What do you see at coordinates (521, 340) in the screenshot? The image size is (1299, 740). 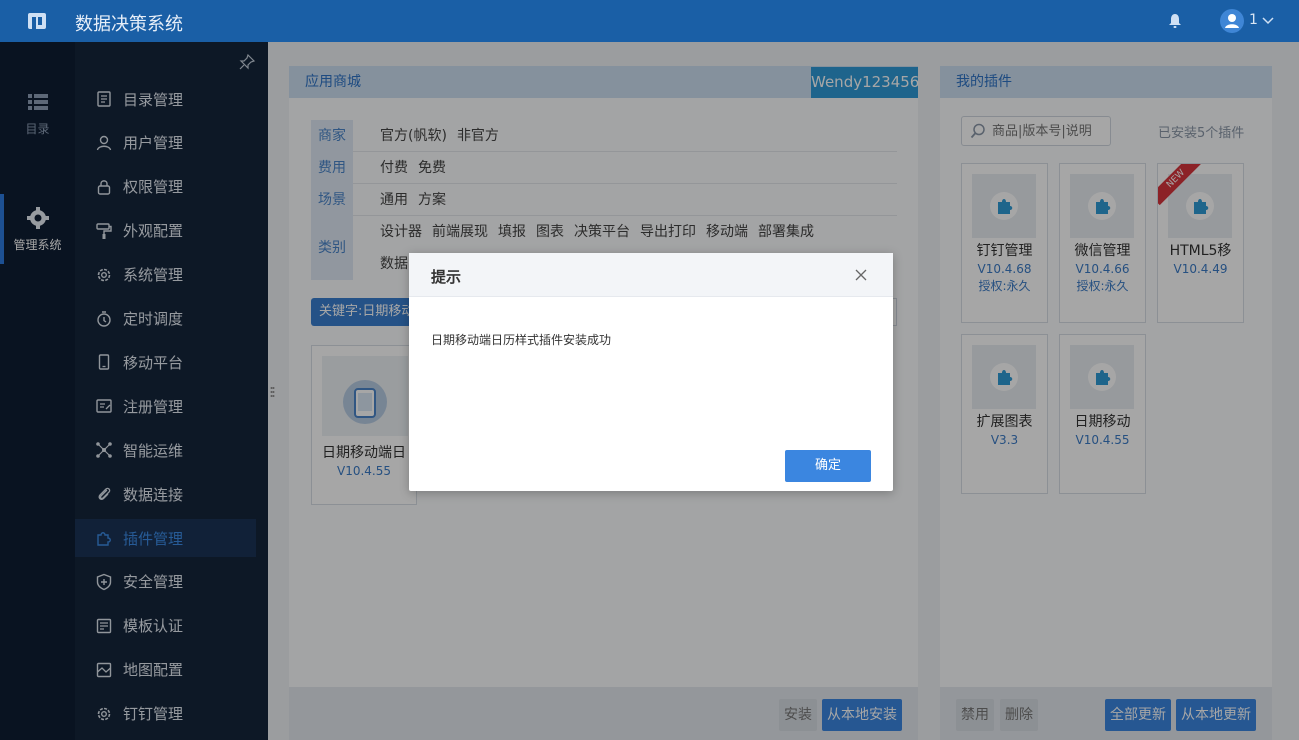 I see `dialog-message: 日期移动端日历样式插件安装成功` at bounding box center [521, 340].